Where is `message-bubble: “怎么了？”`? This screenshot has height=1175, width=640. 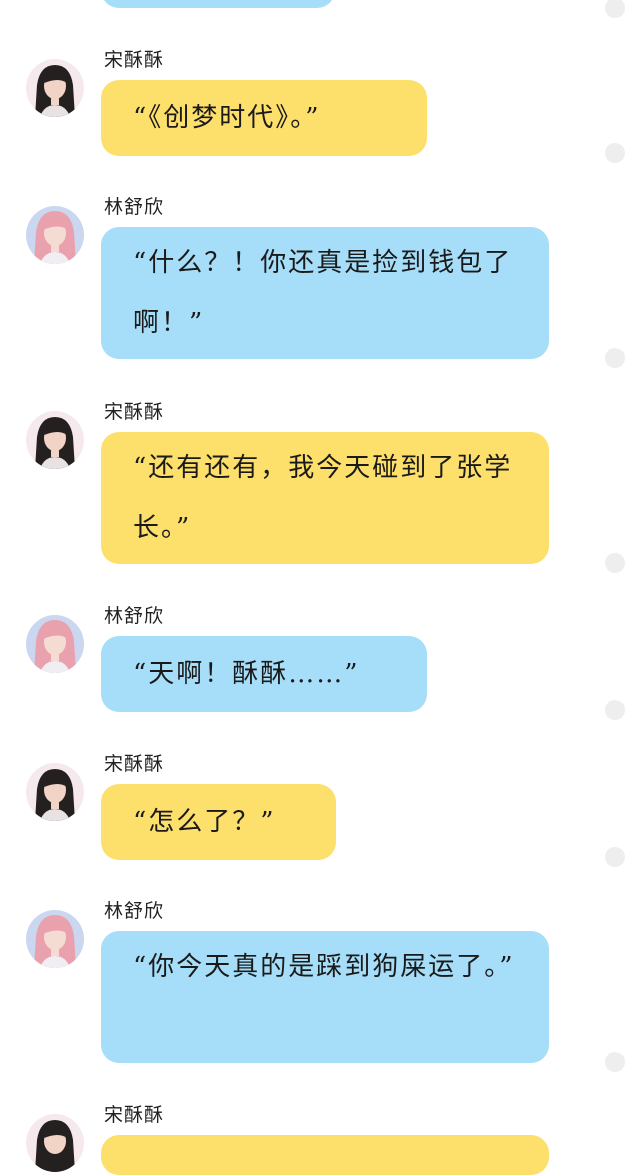 message-bubble: “怎么了？” is located at coordinates (218, 822).